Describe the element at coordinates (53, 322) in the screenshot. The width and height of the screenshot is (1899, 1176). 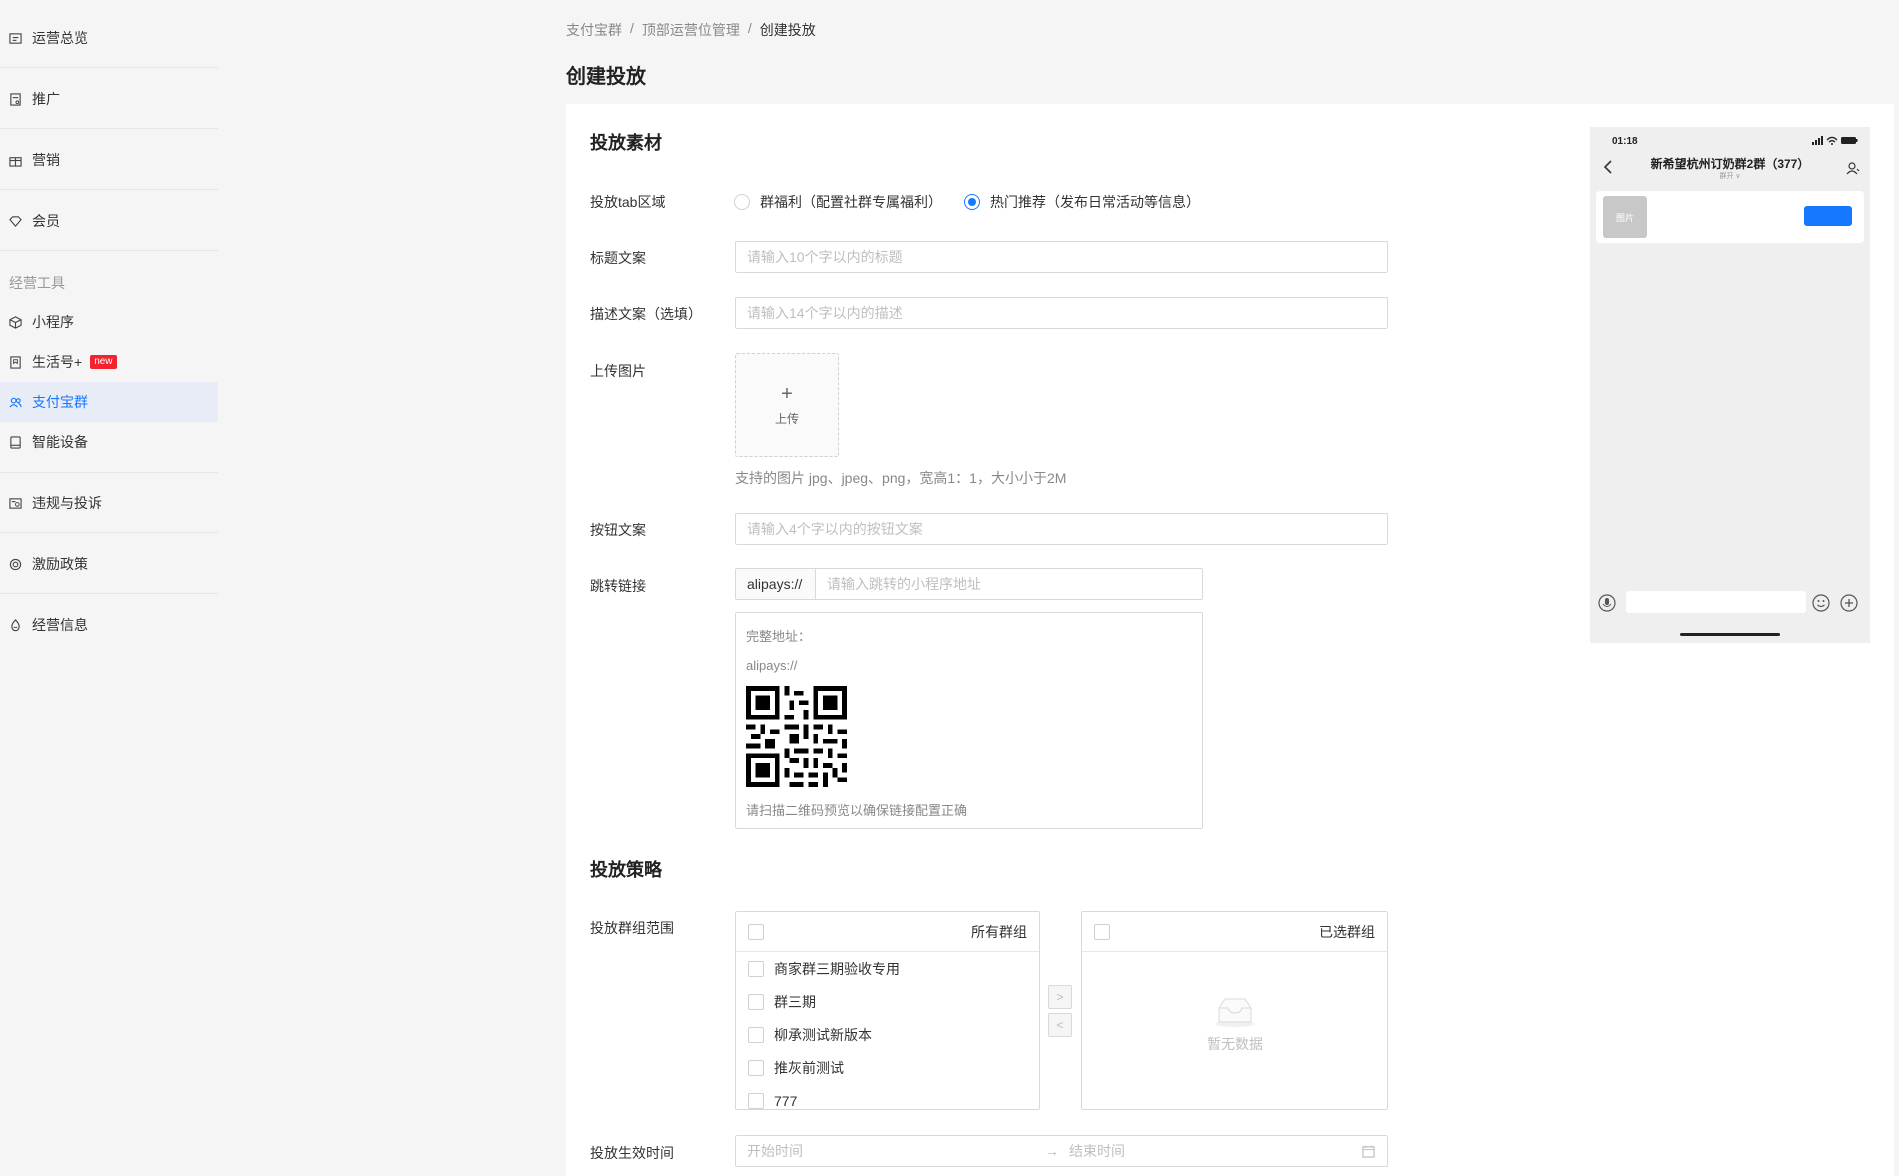
I see `sidebar-item-label: 小程序` at that location.